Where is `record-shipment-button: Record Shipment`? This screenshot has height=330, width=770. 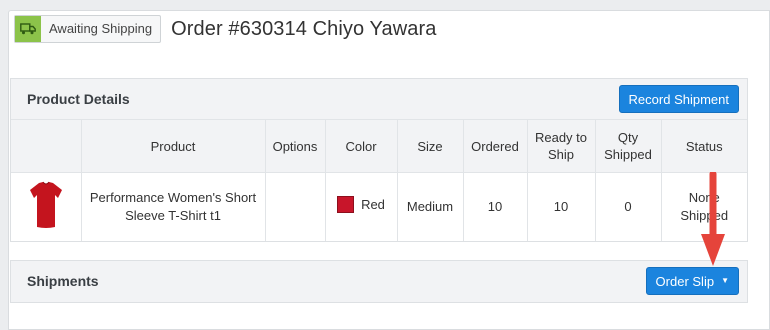 record-shipment-button: Record Shipment is located at coordinates (678, 99).